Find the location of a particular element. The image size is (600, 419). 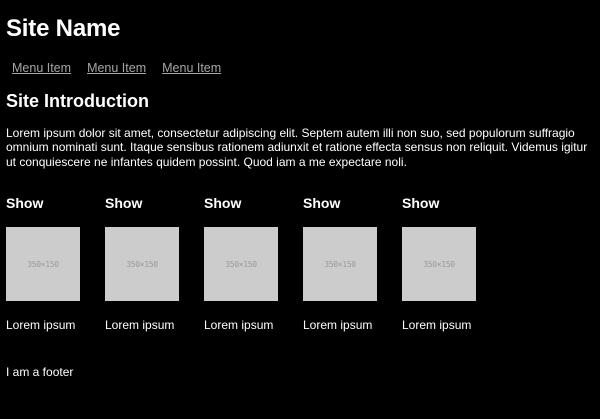

footer: I am a footer is located at coordinates (40, 372).